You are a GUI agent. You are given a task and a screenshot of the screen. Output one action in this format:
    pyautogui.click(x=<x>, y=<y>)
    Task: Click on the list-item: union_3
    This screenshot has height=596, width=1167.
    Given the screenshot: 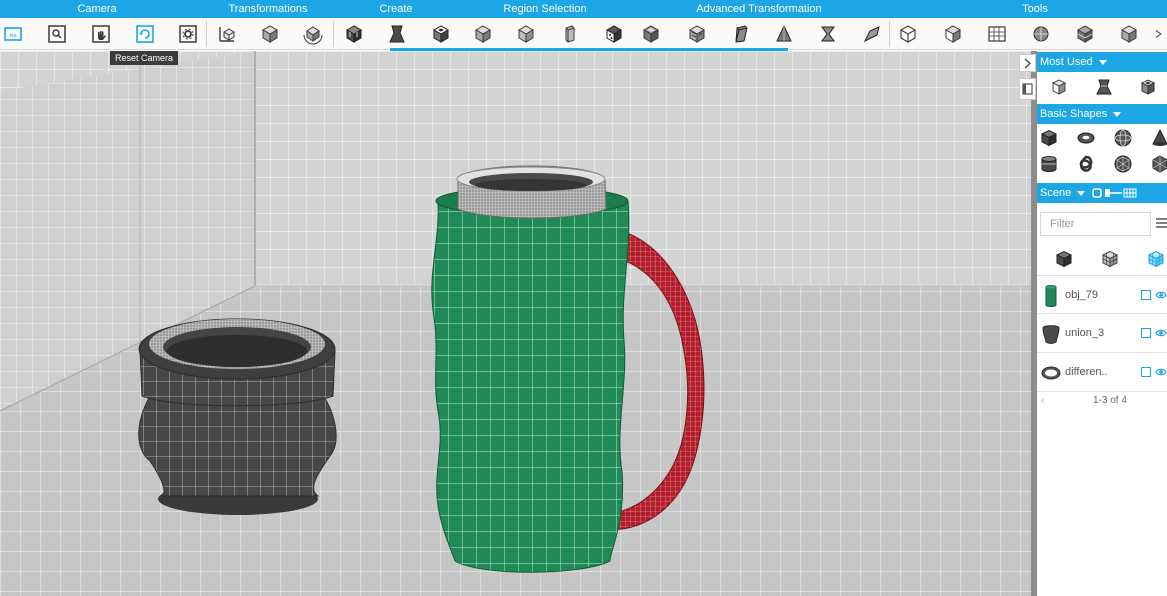 What is the action you would take?
    pyautogui.click(x=1102, y=333)
    